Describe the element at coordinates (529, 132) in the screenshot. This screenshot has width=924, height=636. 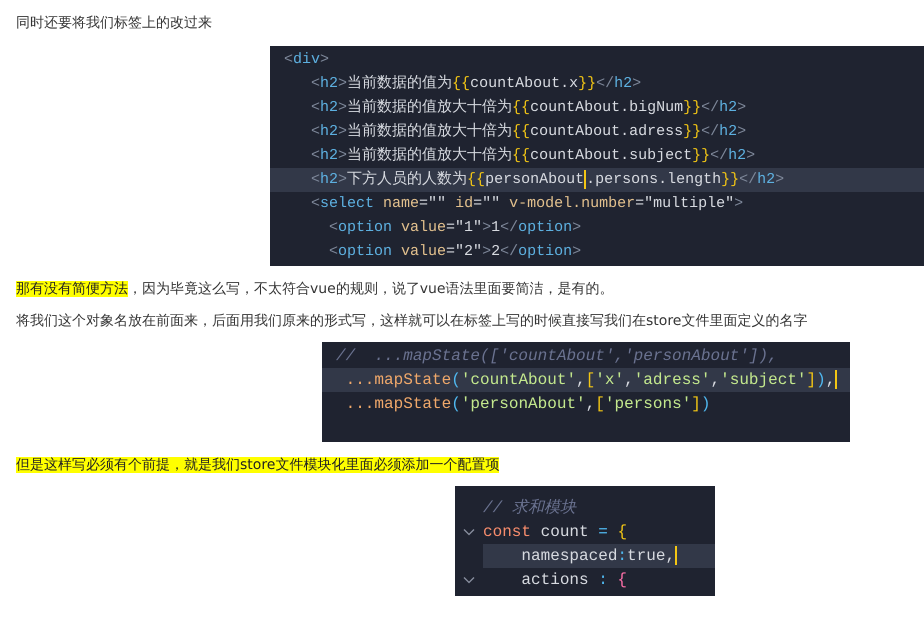
I see `code-line: <h2>当前数据的值放大十倍为{{countAbout.adress}}</h2>` at that location.